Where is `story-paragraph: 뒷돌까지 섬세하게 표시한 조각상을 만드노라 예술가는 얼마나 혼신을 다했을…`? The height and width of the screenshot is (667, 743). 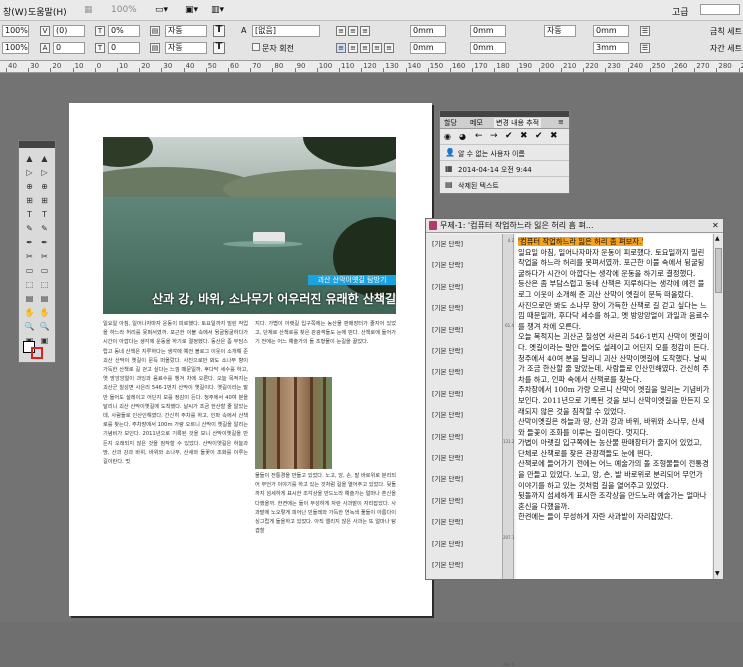 story-paragraph: 뒷돌까지 섬세하게 표시한 조각상을 만드노라 예술가는 얼마나 혼신을 다했을… is located at coordinates (614, 501).